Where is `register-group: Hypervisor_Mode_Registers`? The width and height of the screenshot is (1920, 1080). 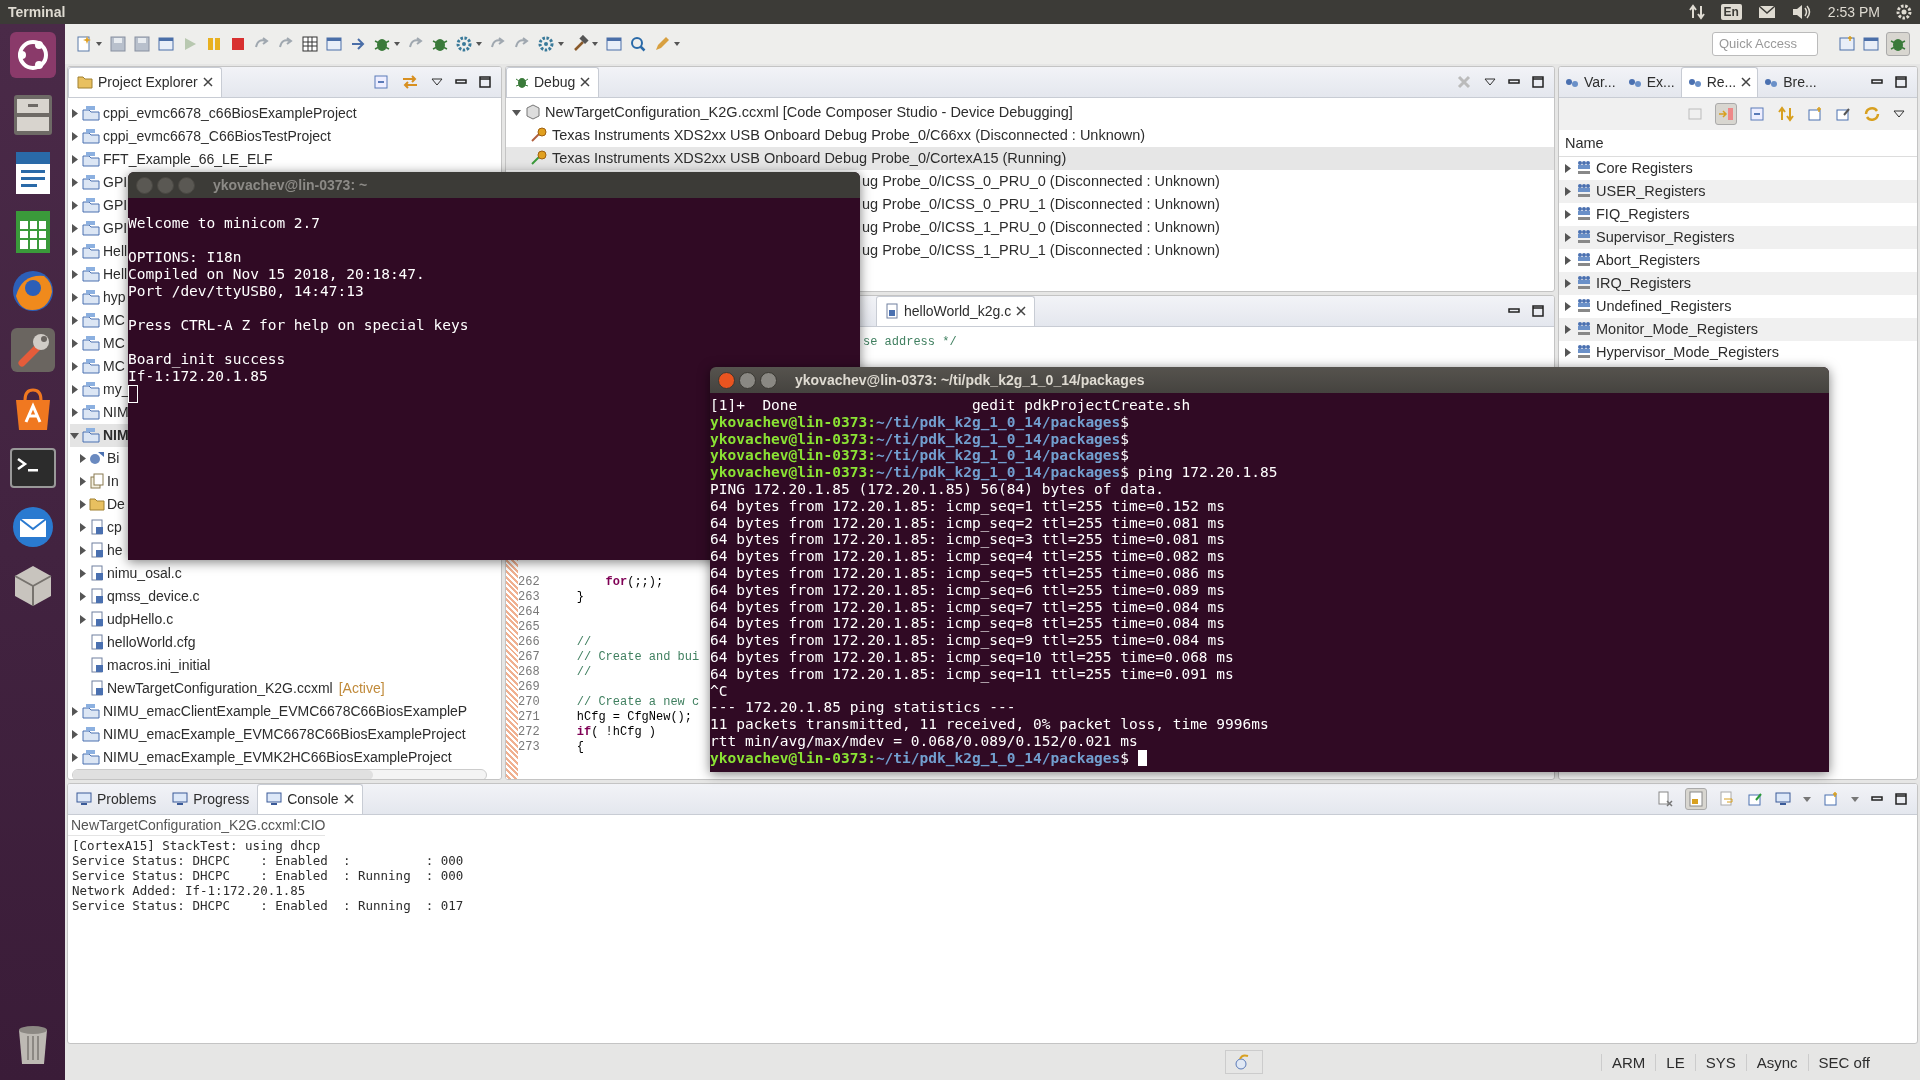
register-group: Hypervisor_Mode_Registers is located at coordinates (1738, 352).